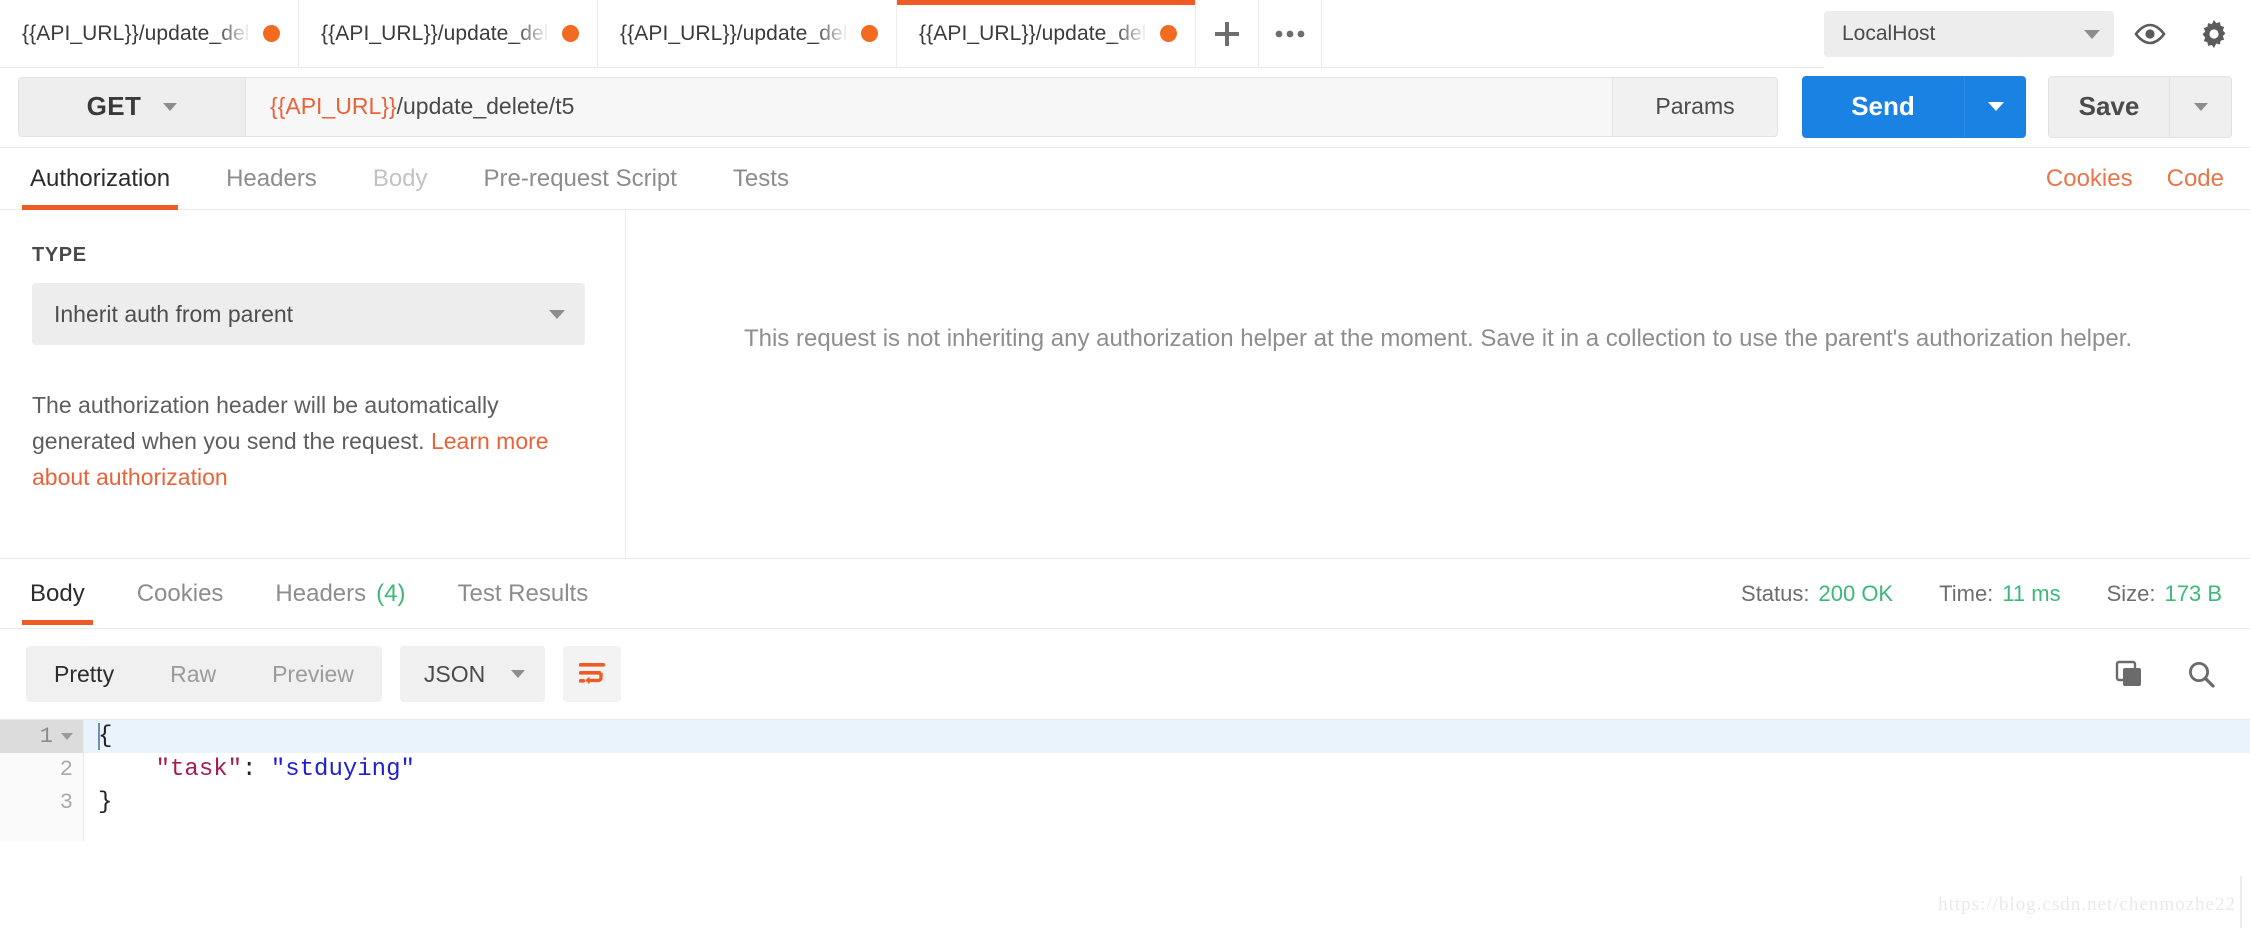 Image resolution: width=2250 pixels, height=928 pixels. I want to click on new-tab-button, so click(1227, 33).